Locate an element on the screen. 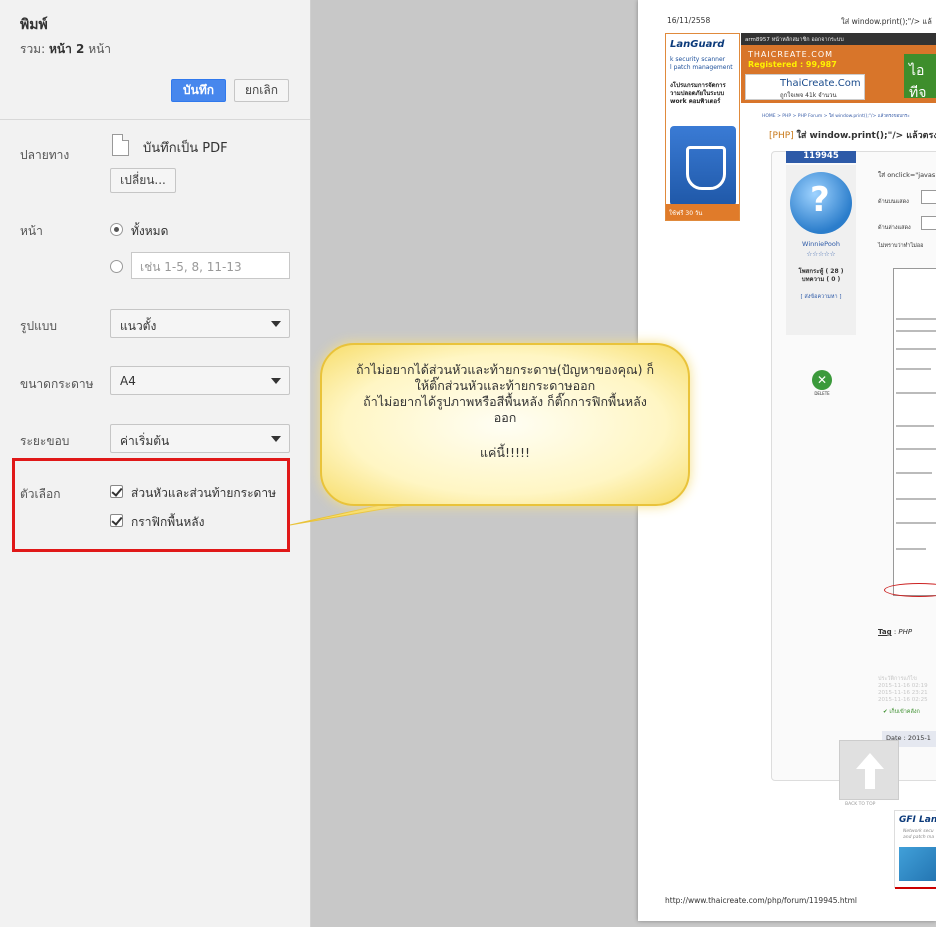 This screenshot has height=927, width=936. callout-line: ออก is located at coordinates (505, 417).